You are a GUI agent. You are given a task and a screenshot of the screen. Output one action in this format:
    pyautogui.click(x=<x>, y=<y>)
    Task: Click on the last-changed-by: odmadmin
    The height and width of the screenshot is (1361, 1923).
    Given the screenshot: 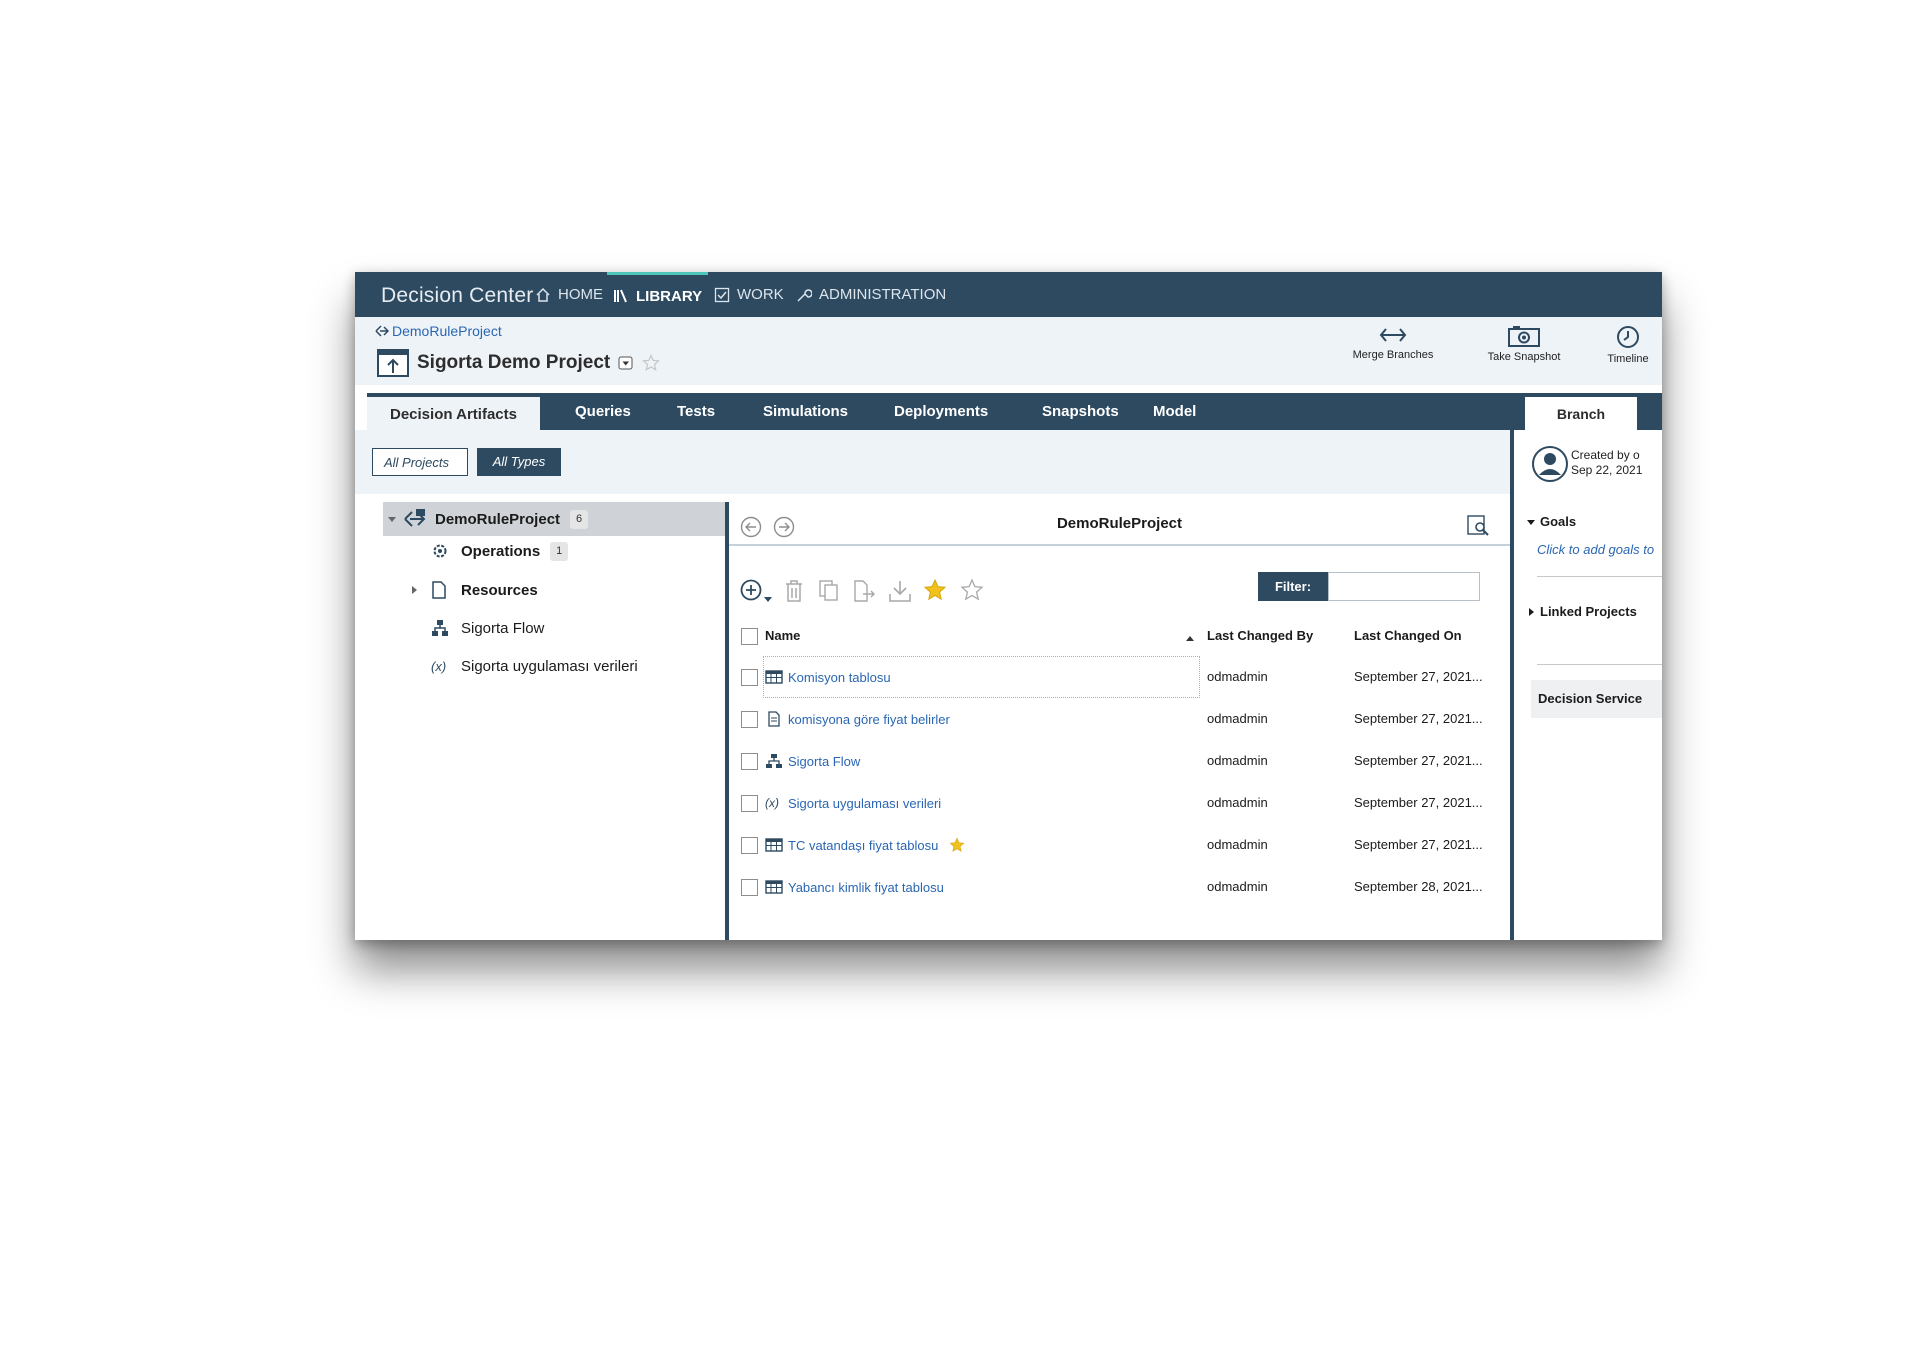 What is the action you would take?
    pyautogui.click(x=1237, y=802)
    